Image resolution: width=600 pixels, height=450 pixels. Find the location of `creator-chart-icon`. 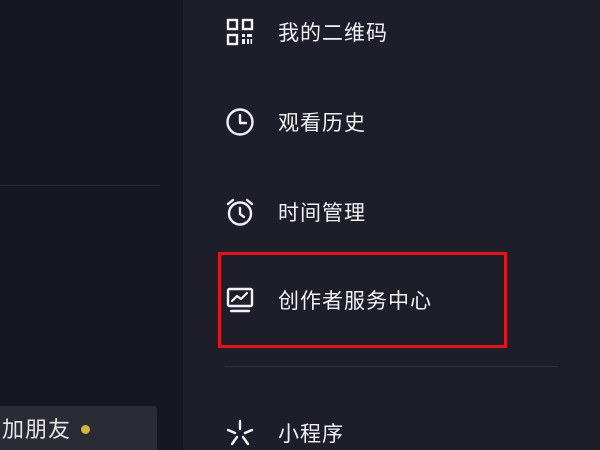

creator-chart-icon is located at coordinates (240, 300).